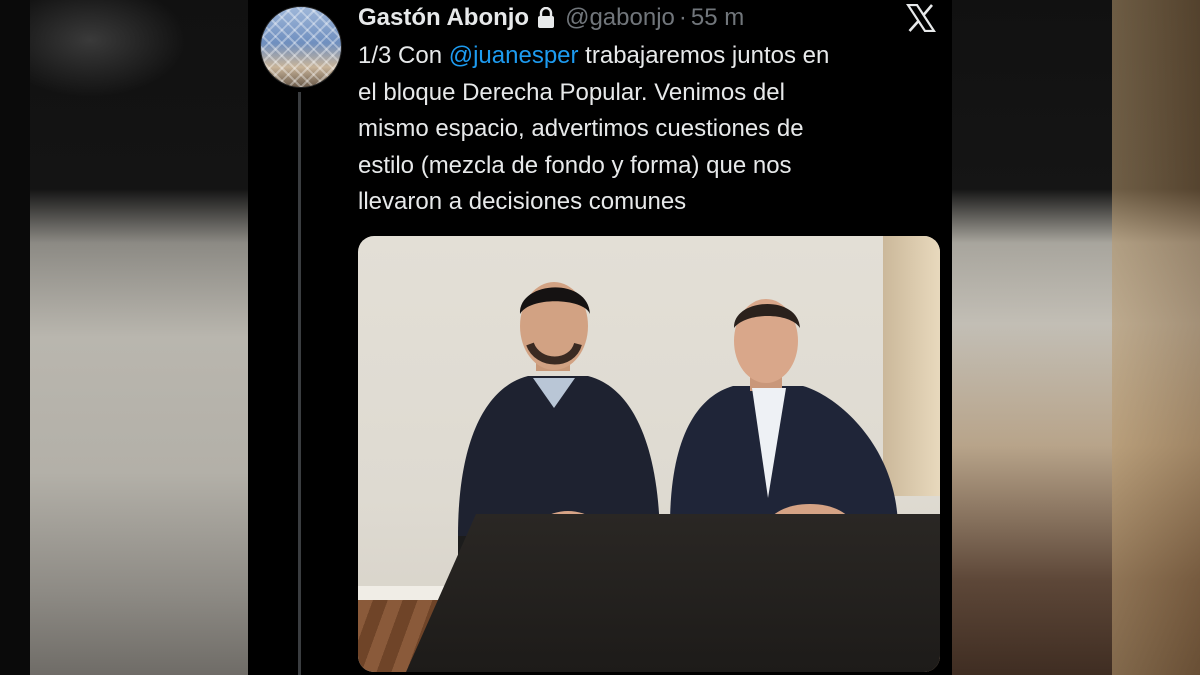 This screenshot has width=1200, height=675. Describe the element at coordinates (522, 201) in the screenshot. I see `tweet-line-5: llevaron a decisiones comunes` at that location.